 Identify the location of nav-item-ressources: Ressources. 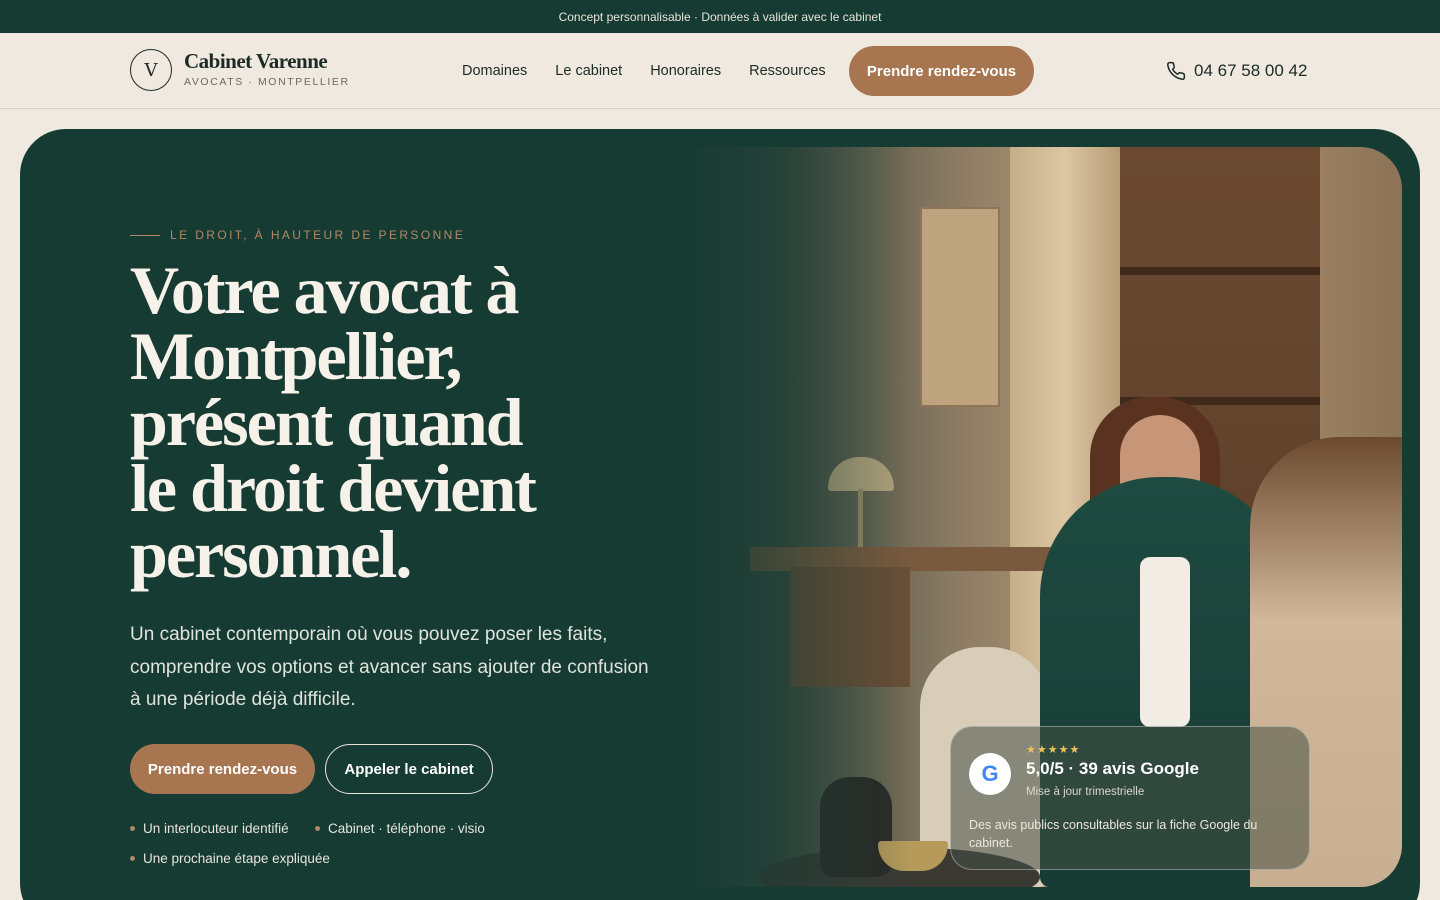
(787, 71).